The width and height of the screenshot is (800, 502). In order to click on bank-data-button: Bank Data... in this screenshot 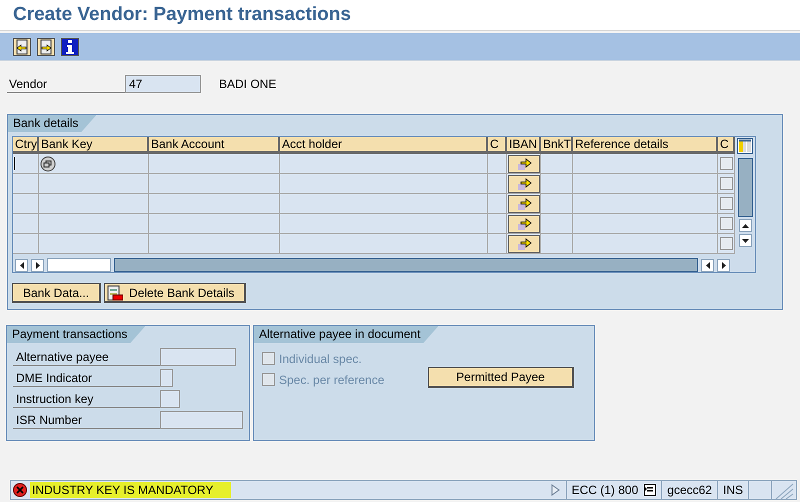, I will do `click(57, 293)`.